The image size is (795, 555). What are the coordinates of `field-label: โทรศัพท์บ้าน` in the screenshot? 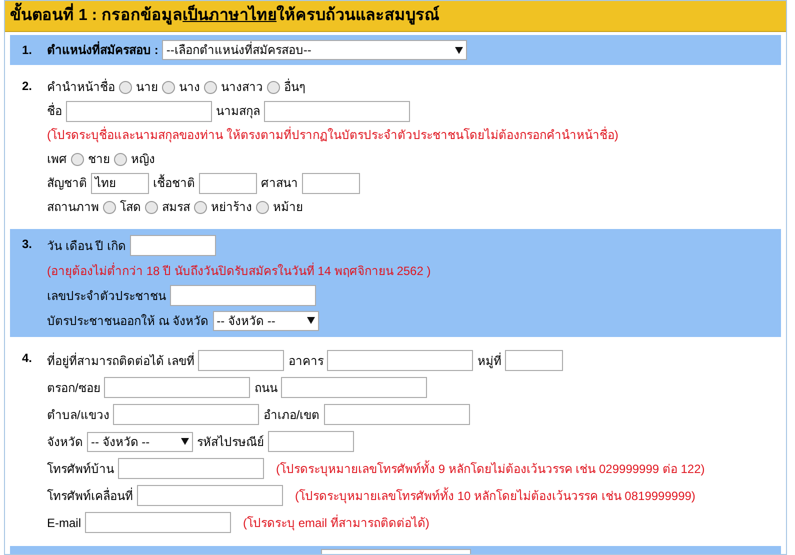 It's located at (80, 468).